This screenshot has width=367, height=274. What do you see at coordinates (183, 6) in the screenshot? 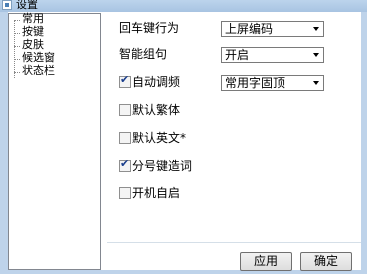
I see `title-bar: 设置` at bounding box center [183, 6].